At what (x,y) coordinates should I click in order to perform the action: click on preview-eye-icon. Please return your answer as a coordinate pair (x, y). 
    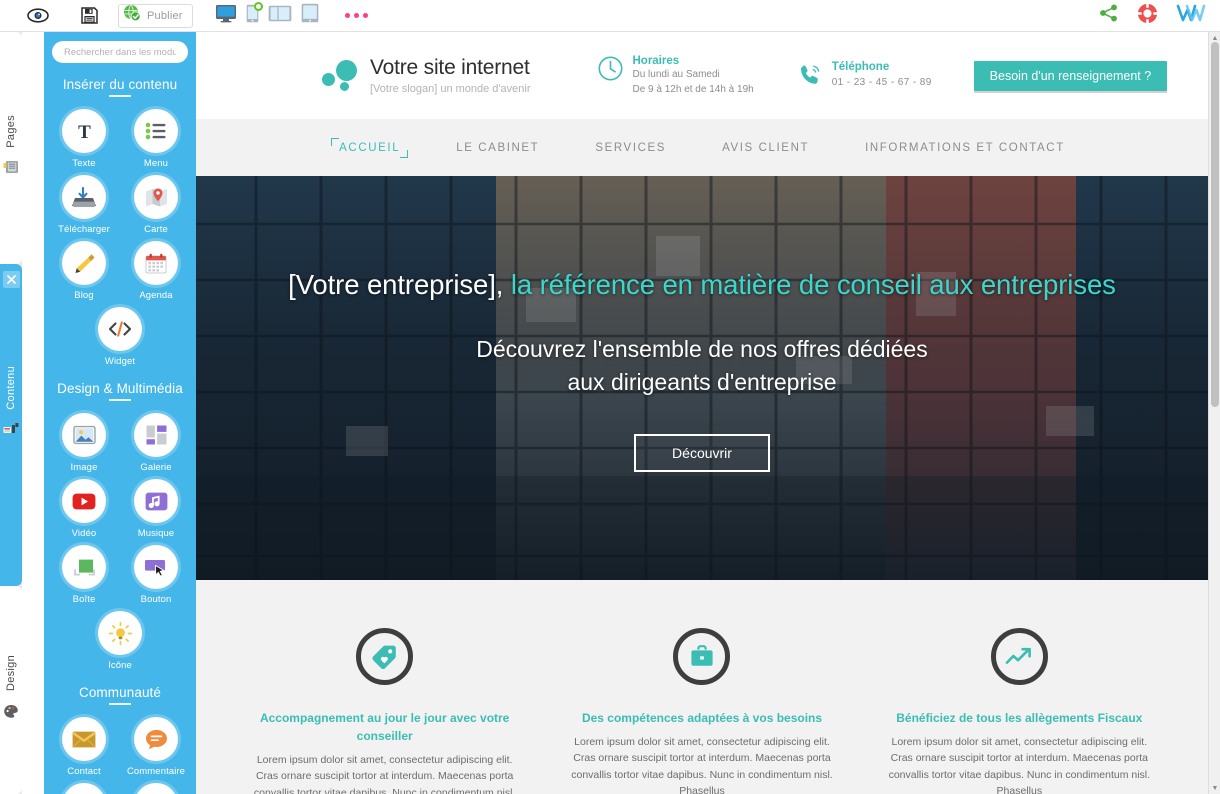
    Looking at the image, I should click on (38, 15).